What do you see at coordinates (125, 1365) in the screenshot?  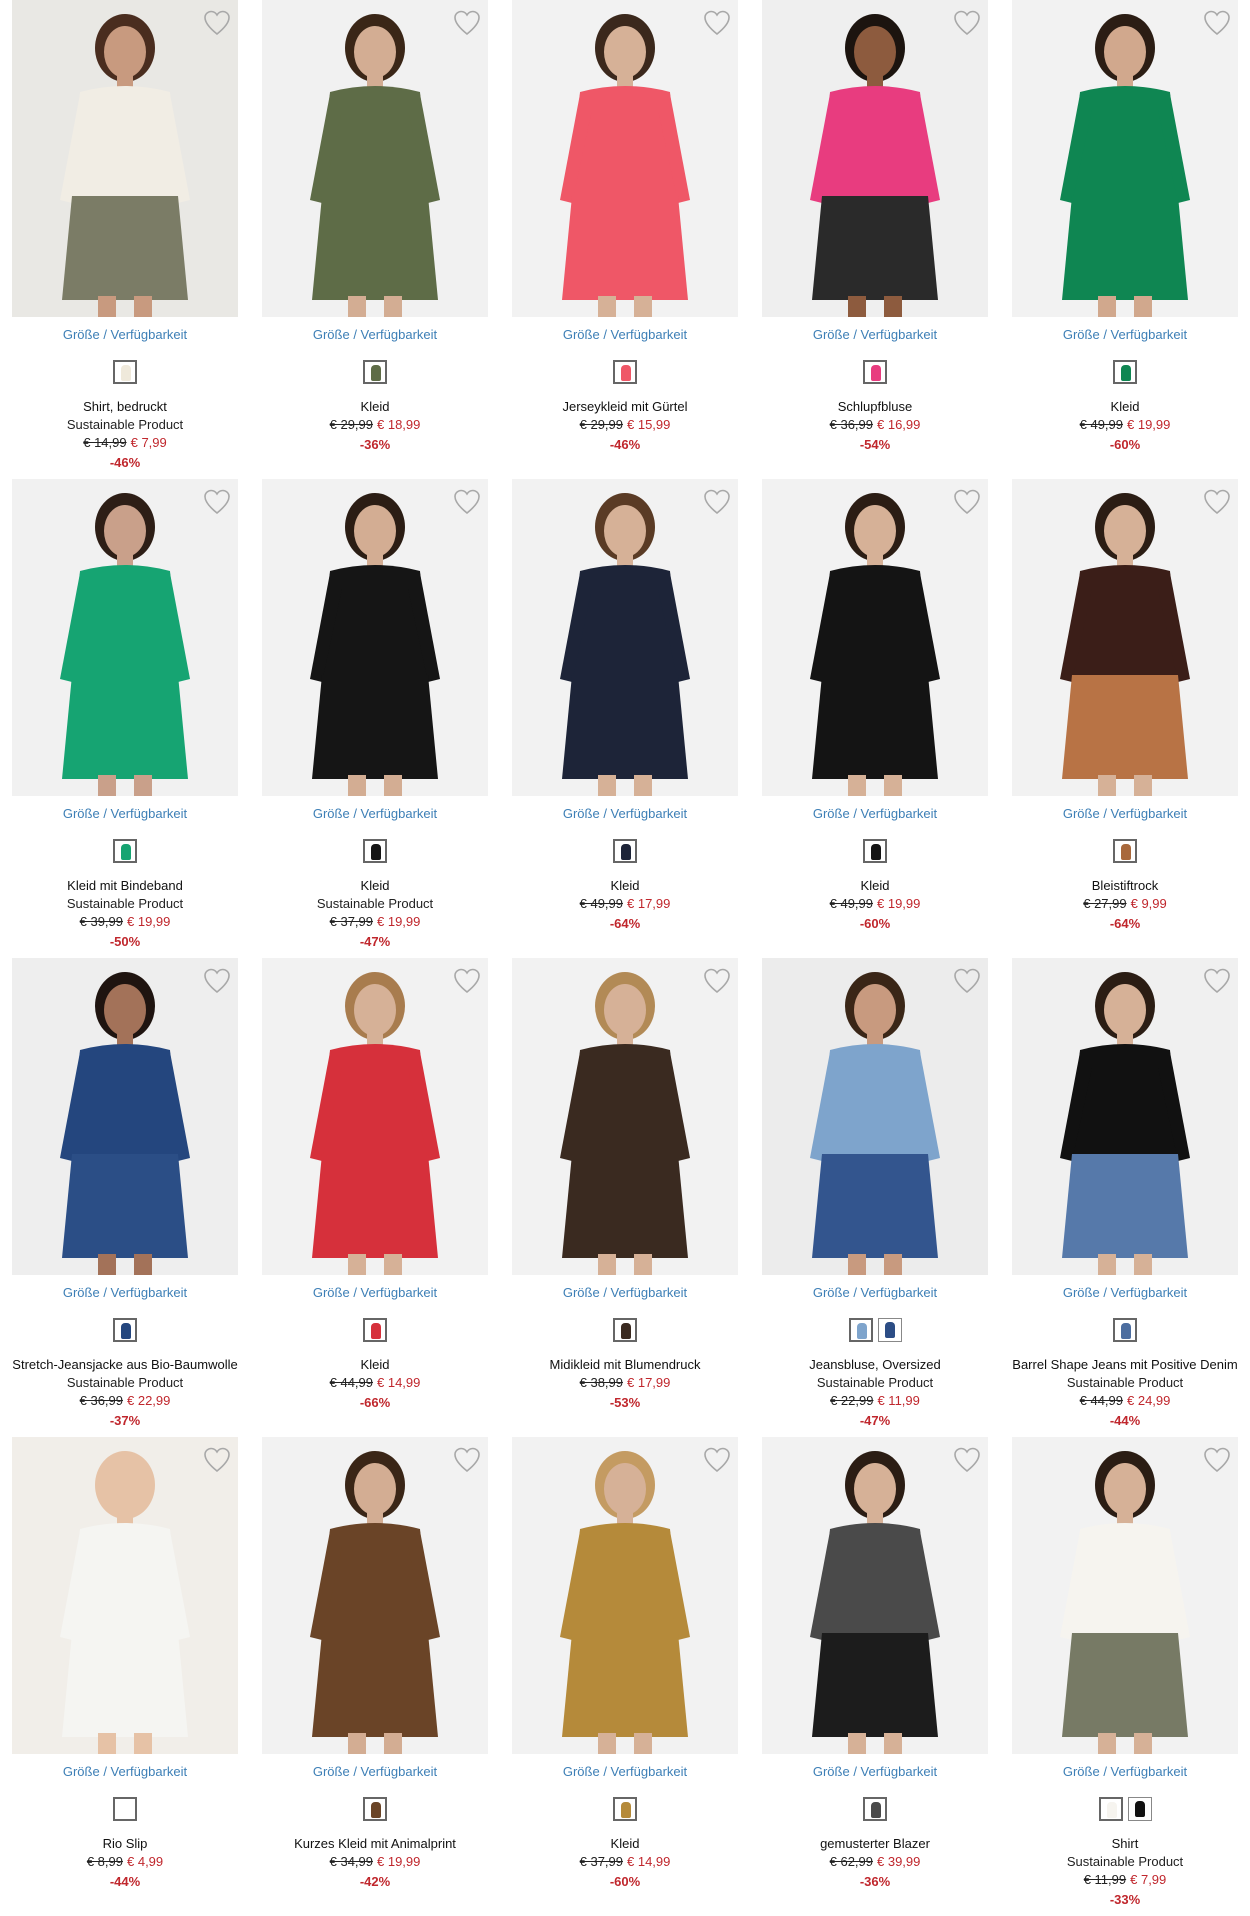 I see `product-name: Stretch-Jeansjacke aus Bio-Baumwolle` at bounding box center [125, 1365].